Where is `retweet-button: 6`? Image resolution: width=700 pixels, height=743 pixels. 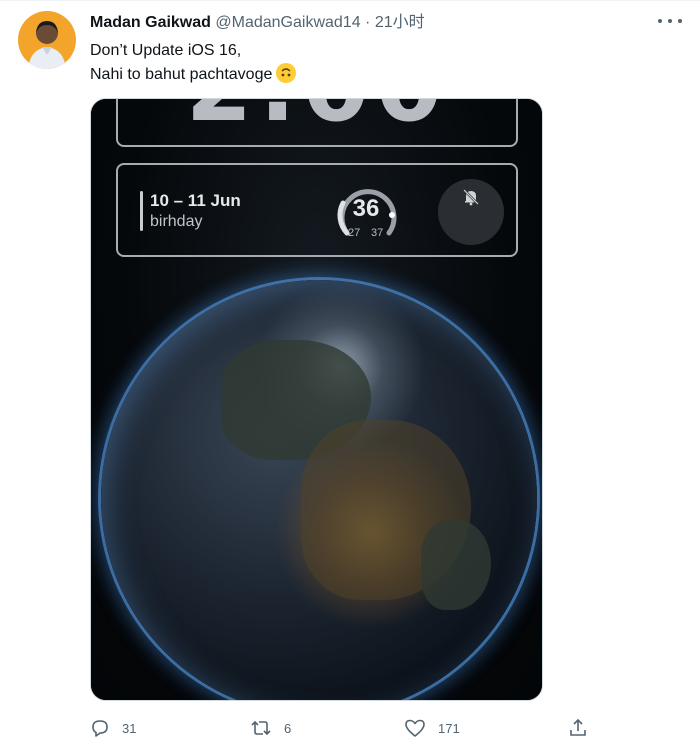
retweet-button: 6 is located at coordinates (270, 728).